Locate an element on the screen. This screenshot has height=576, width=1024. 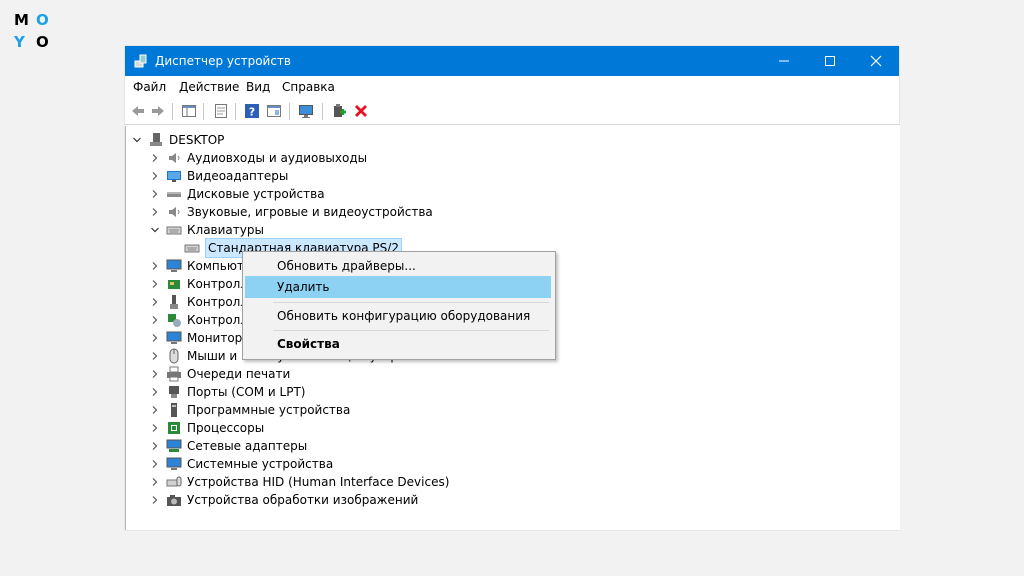
context-menu-item-scan-hardware: Обновить конфигурацию оборудования is located at coordinates (398, 316).